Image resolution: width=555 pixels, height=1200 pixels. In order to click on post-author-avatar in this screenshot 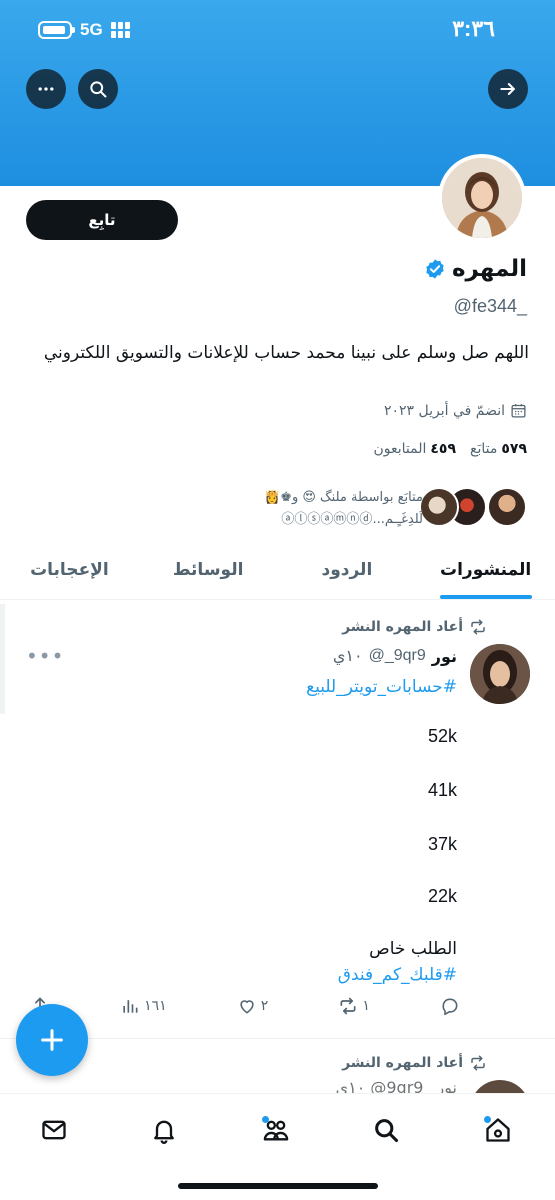, I will do `click(500, 674)`.